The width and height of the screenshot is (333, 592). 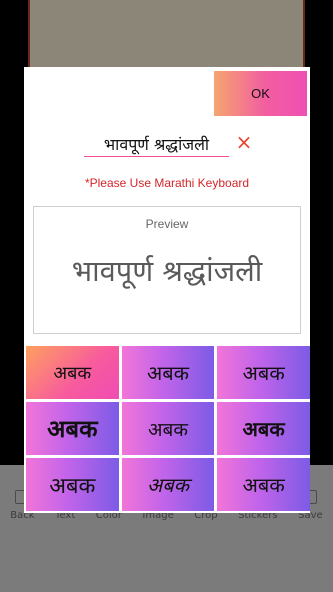 I want to click on font-option-1: अबक, so click(x=72, y=372).